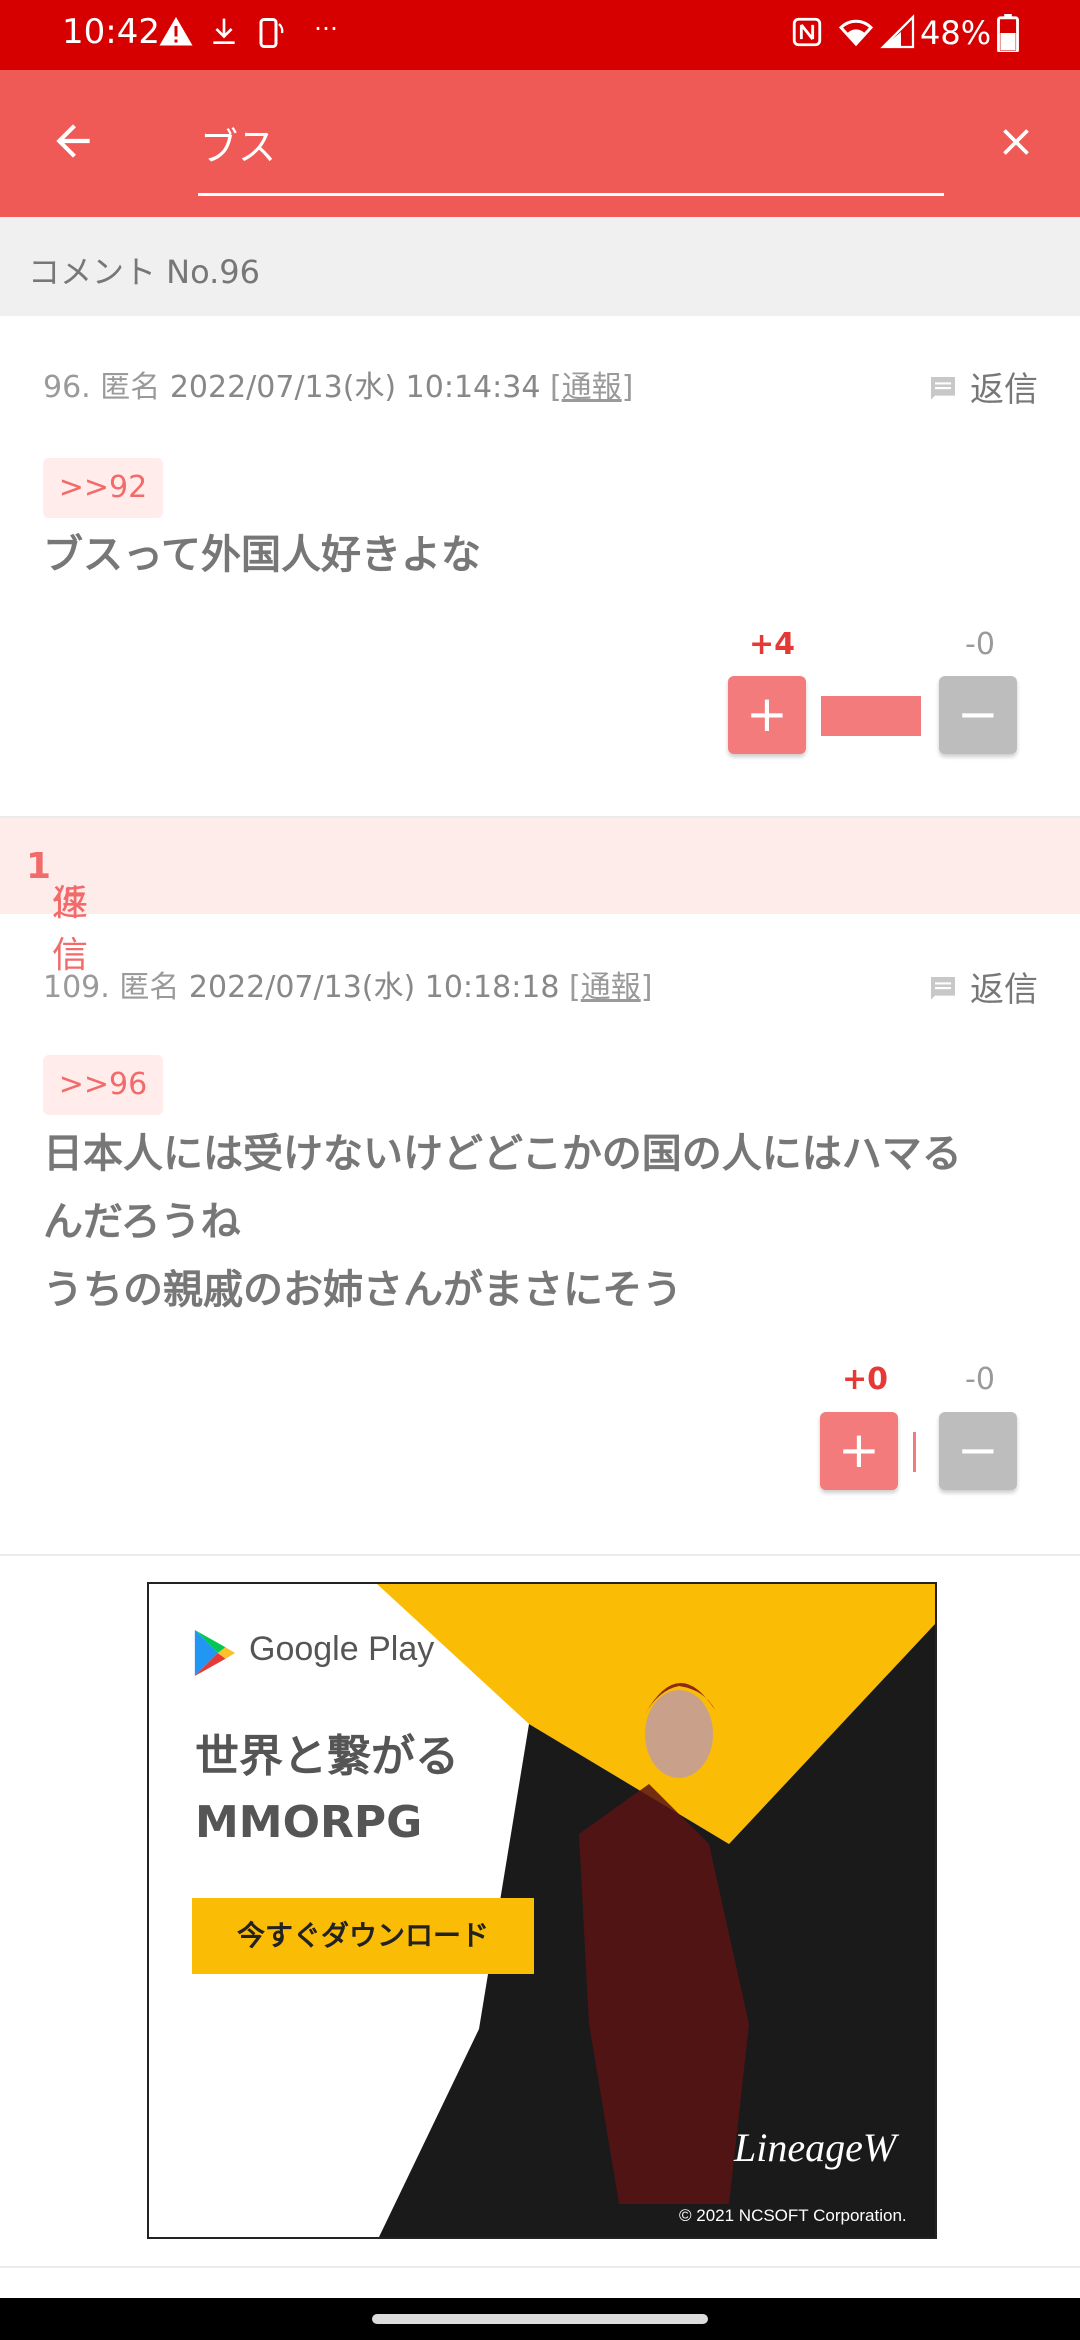  What do you see at coordinates (856, 34) in the screenshot?
I see `wifi-icon` at bounding box center [856, 34].